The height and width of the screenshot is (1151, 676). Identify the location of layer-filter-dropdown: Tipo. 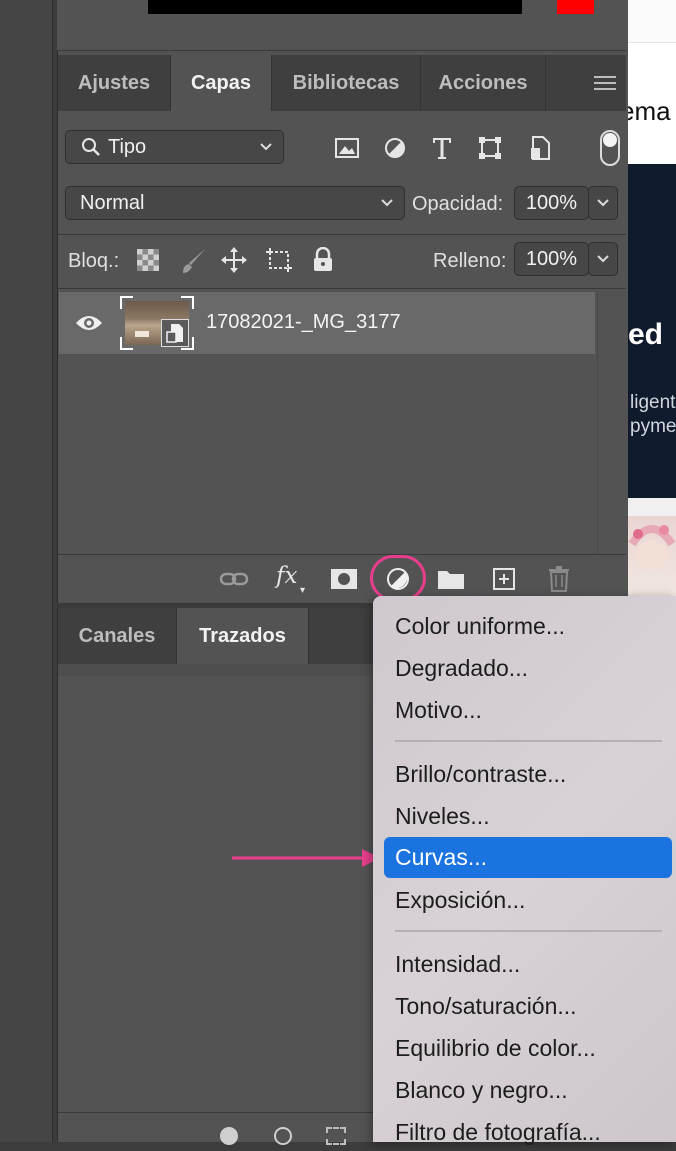
(174, 147).